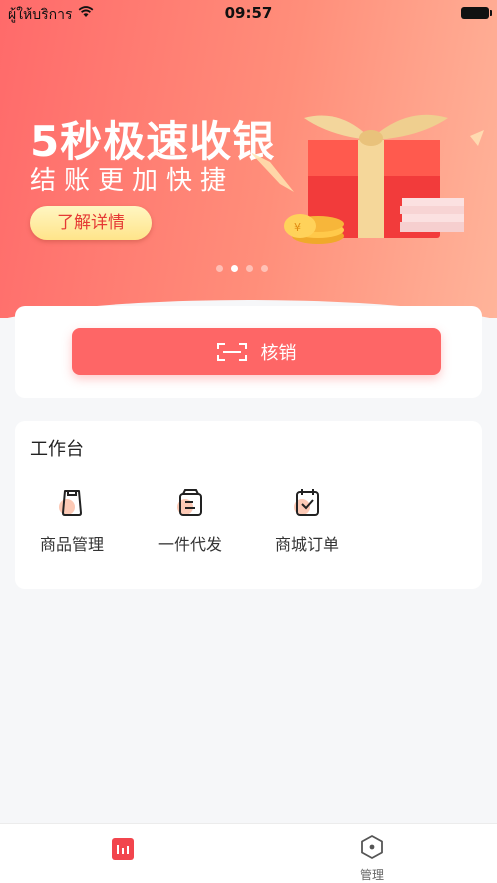  Describe the element at coordinates (306, 544) in the screenshot. I see `tool-label: 商城订单` at that location.